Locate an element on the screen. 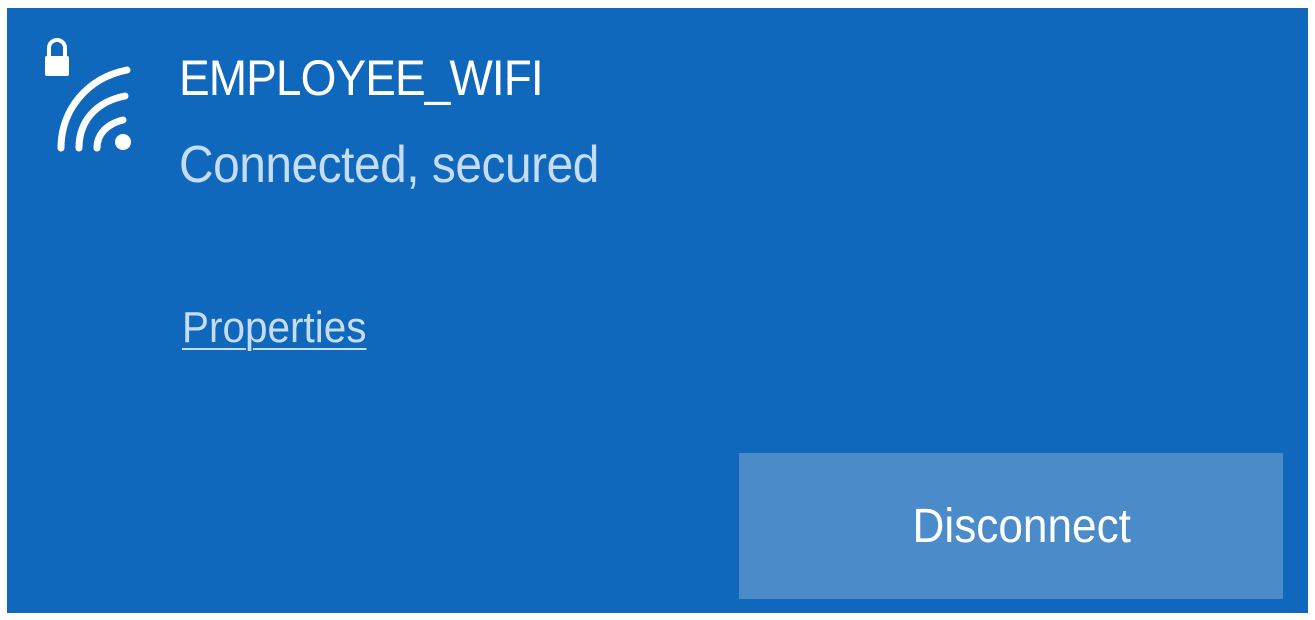 This screenshot has height=620, width=1315. connection-status: Connected, secured is located at coordinates (389, 165).